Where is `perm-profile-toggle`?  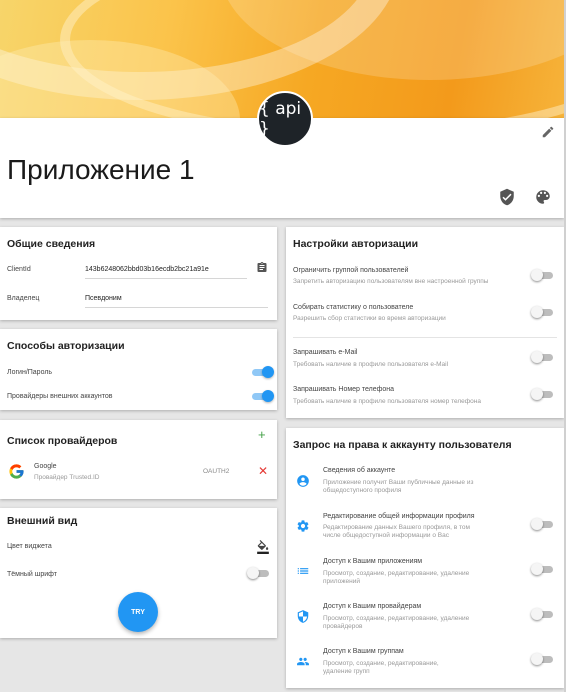 perm-profile-toggle is located at coordinates (542, 524).